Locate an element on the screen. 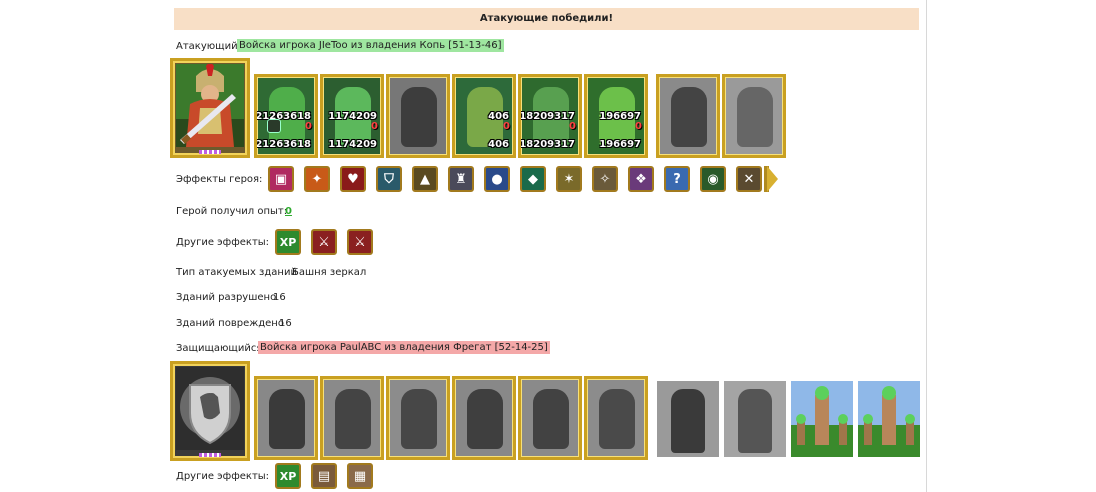 This screenshot has width=1096, height=492. defender-hero-portrait is located at coordinates (210, 411).